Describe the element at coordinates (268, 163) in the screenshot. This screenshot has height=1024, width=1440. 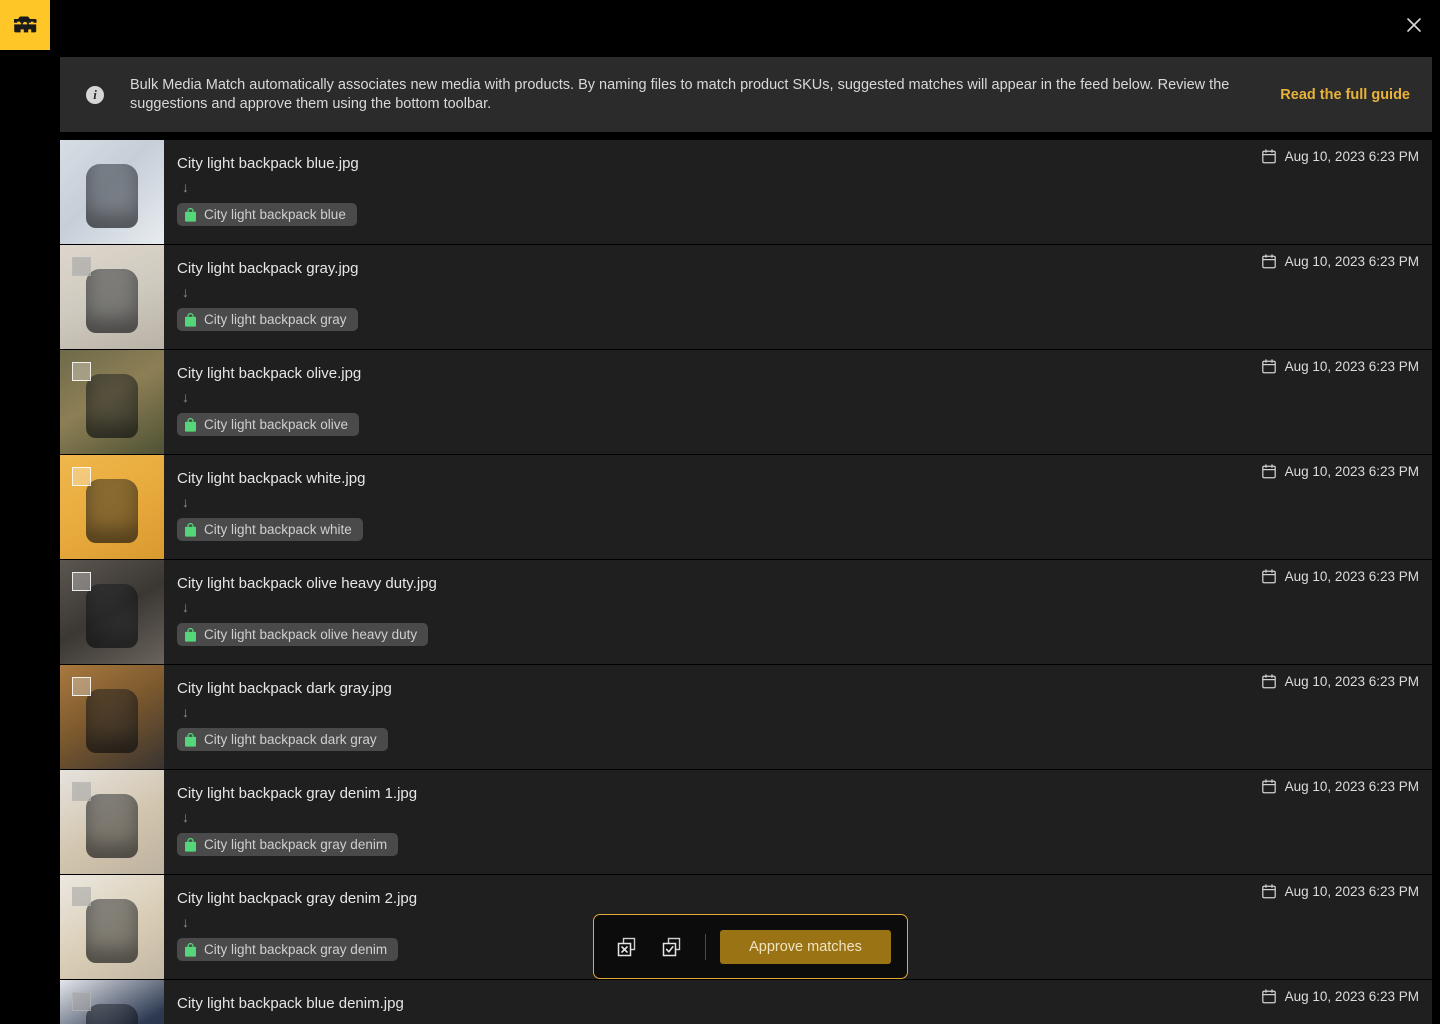
I see `media-filename: City light backpack blue.jpg` at that location.